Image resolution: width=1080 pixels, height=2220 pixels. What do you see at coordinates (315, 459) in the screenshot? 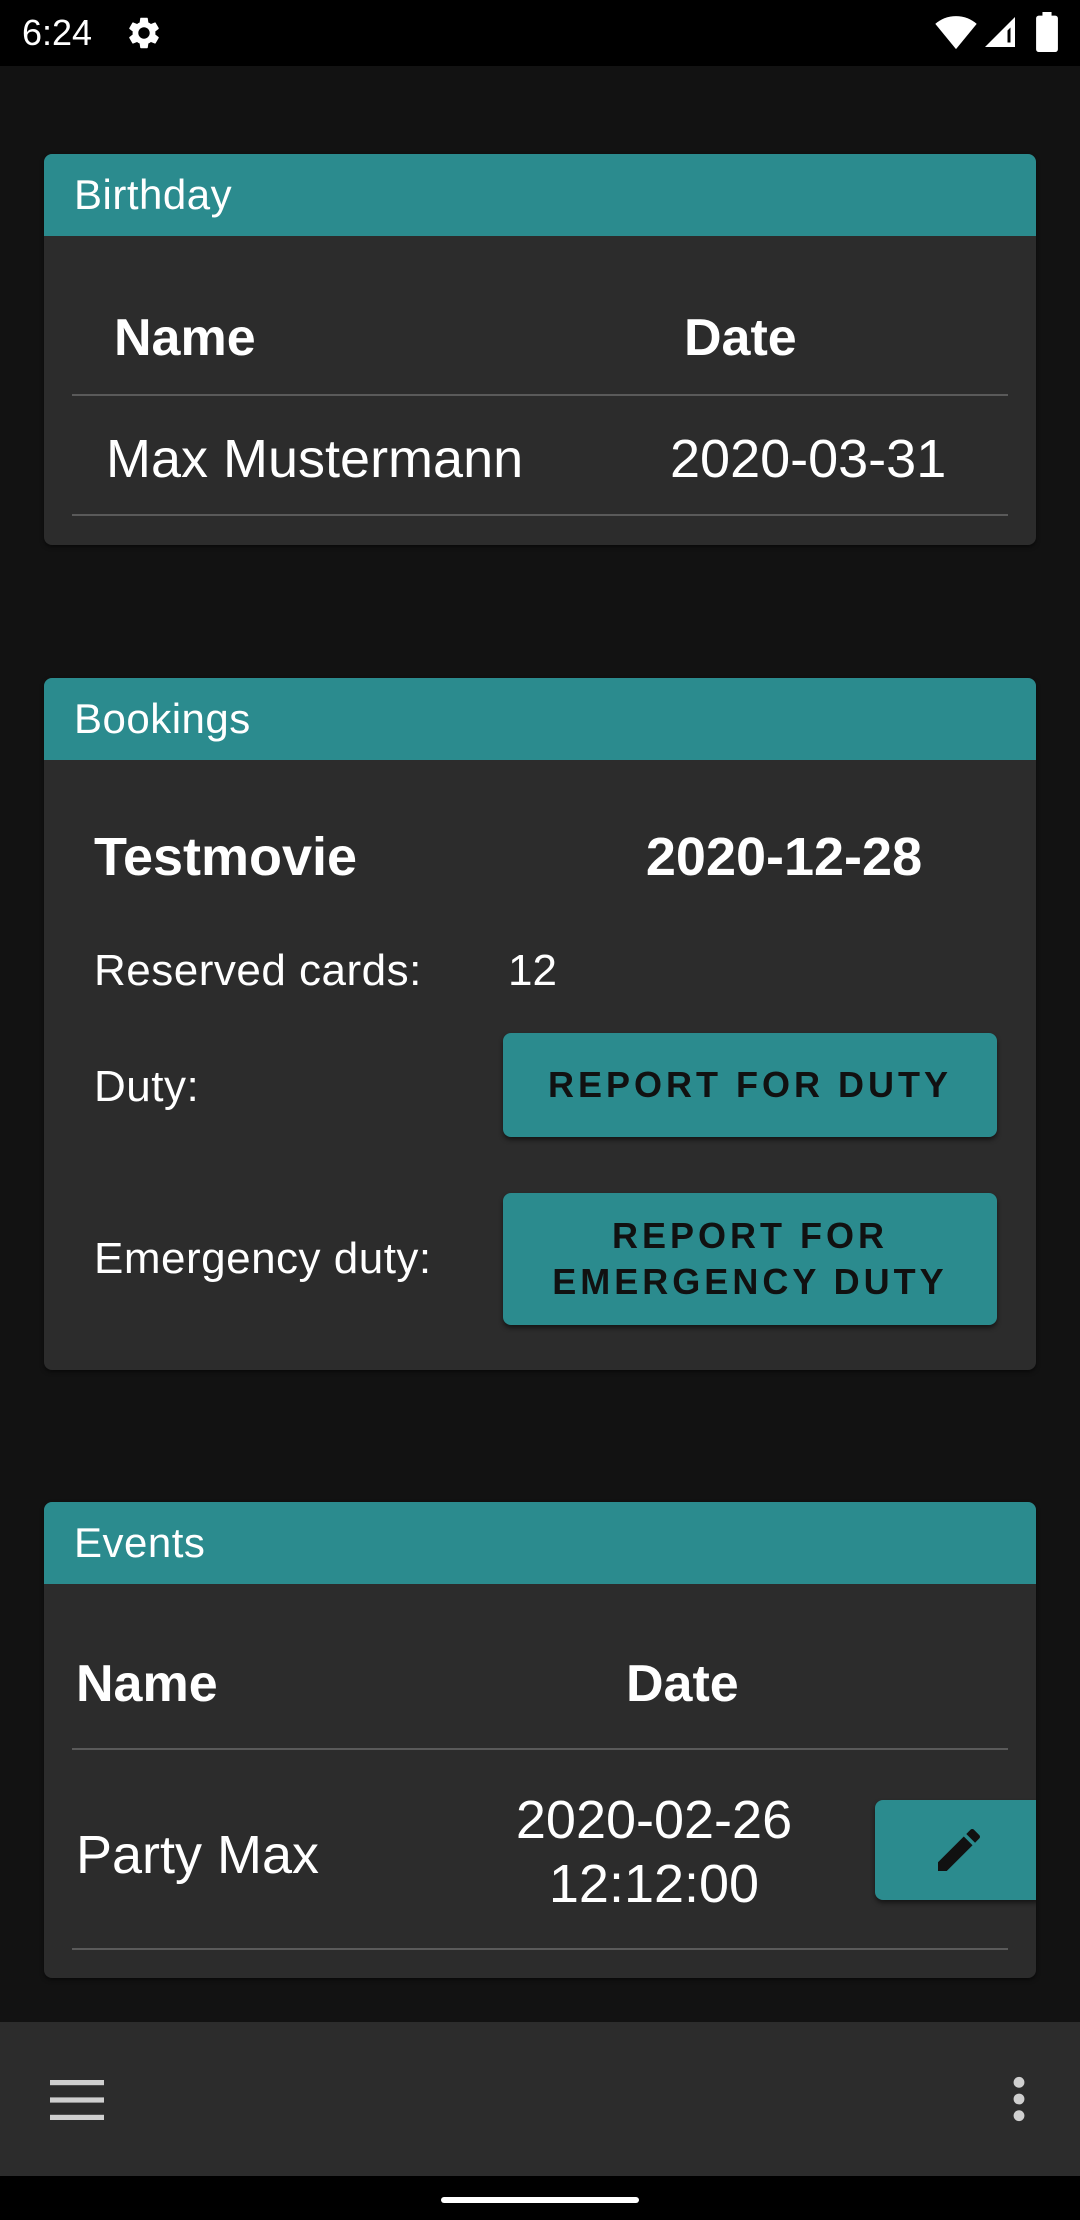
I see `birthday-row-name: Max Mustermann` at bounding box center [315, 459].